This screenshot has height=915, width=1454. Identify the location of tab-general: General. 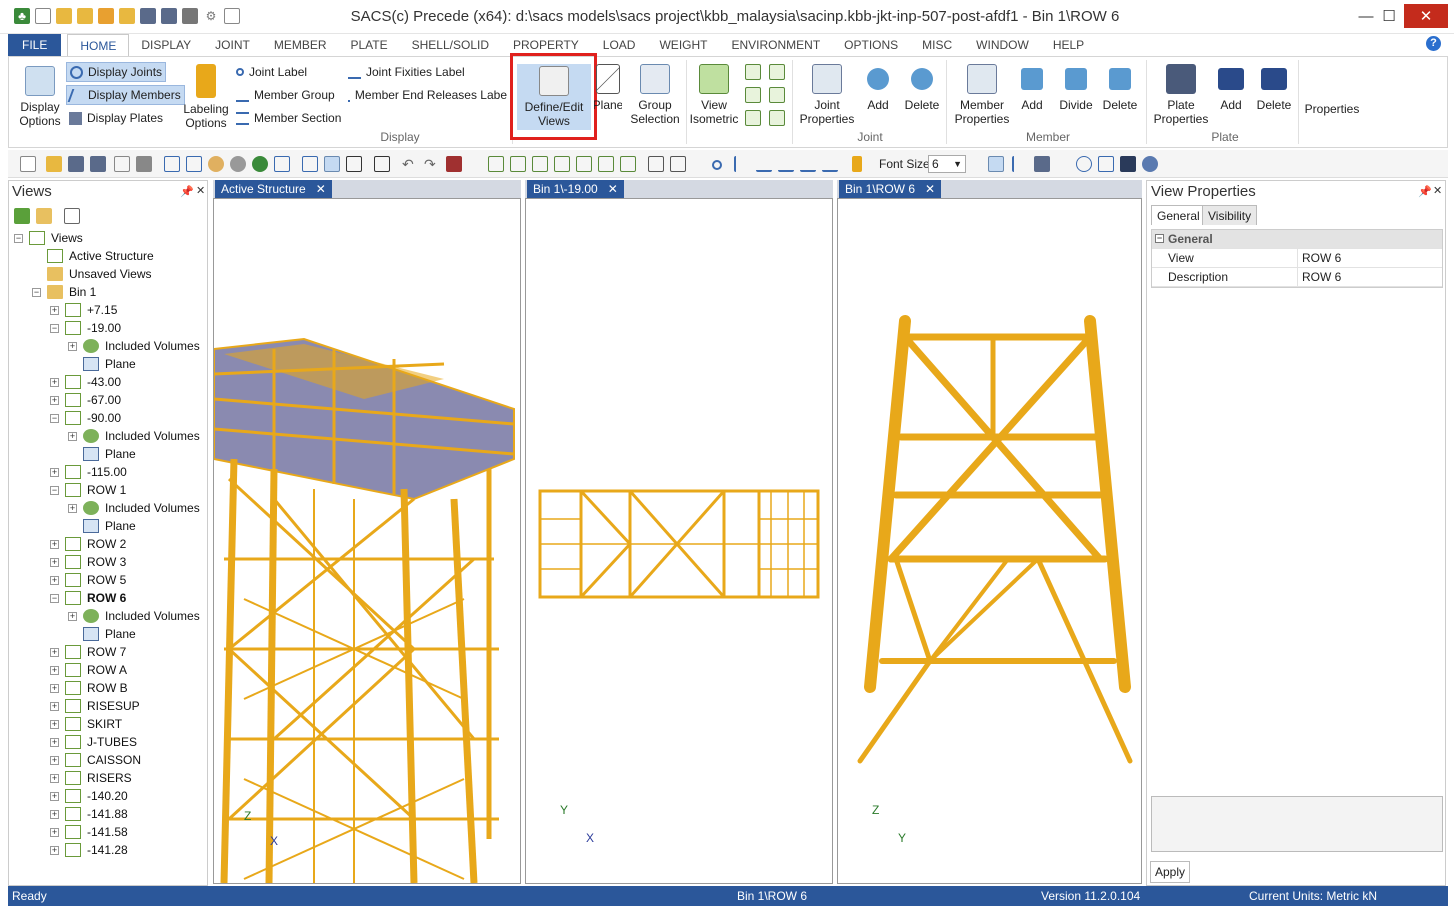
(1178, 215).